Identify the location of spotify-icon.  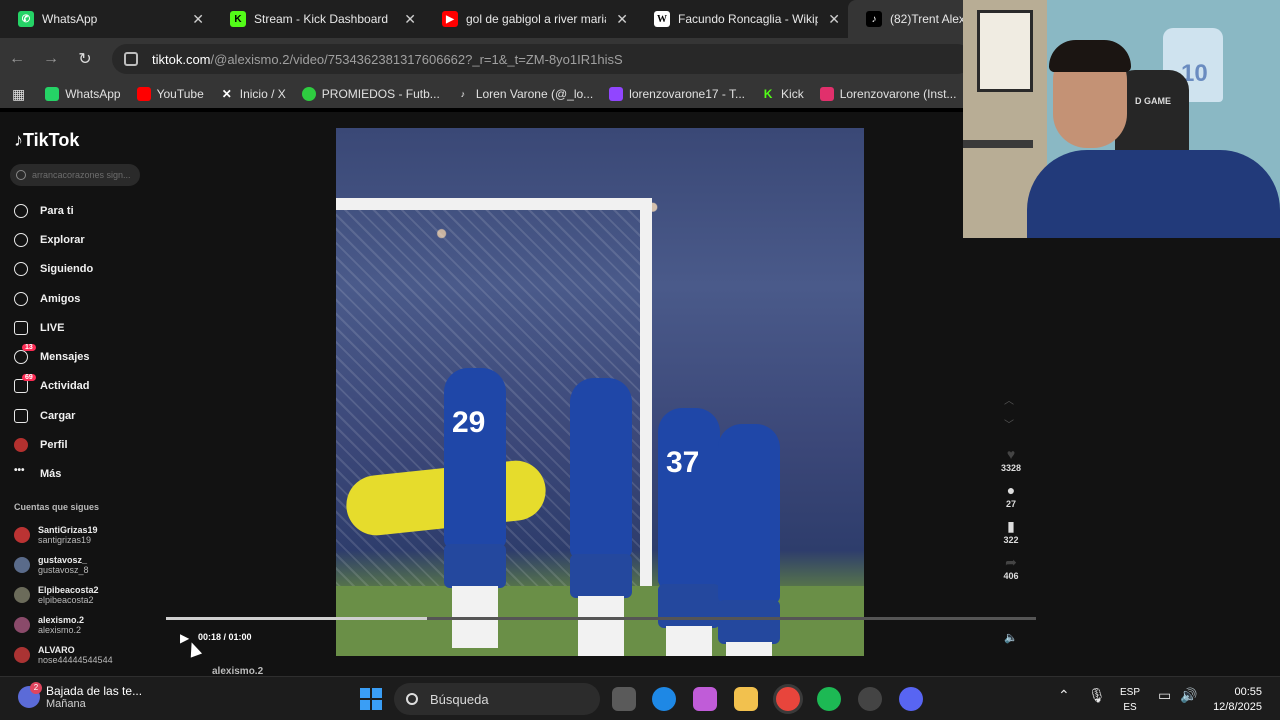
(829, 699).